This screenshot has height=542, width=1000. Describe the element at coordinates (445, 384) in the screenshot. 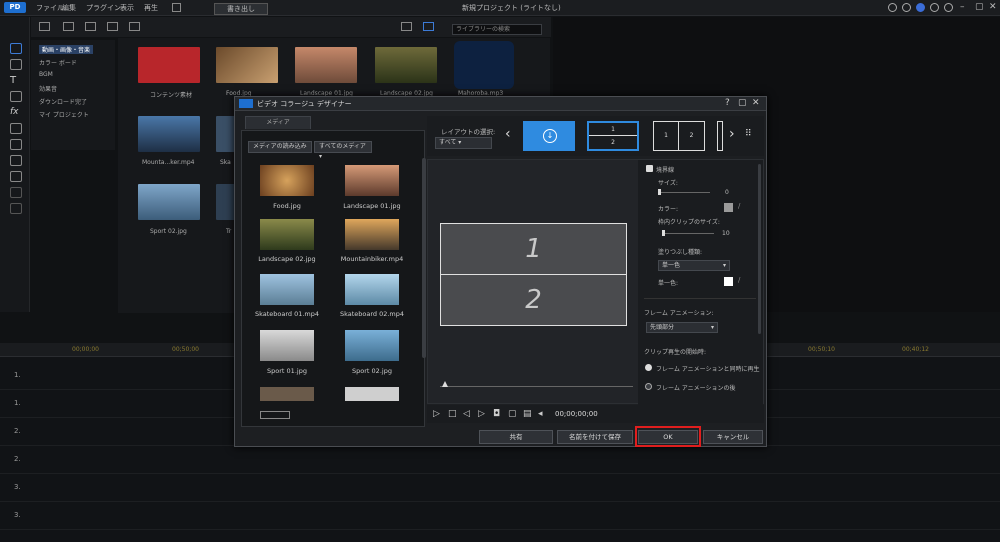

I see `scrub-handle` at that location.